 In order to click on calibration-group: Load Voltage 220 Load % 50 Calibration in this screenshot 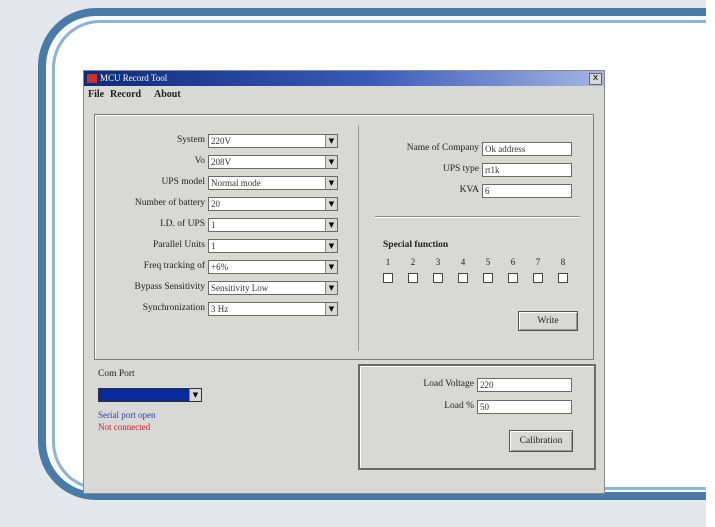, I will do `click(477, 417)`.